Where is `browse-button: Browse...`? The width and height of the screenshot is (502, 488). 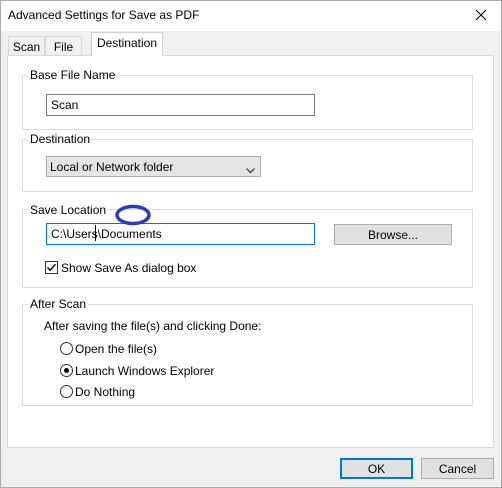 browse-button: Browse... is located at coordinates (393, 234).